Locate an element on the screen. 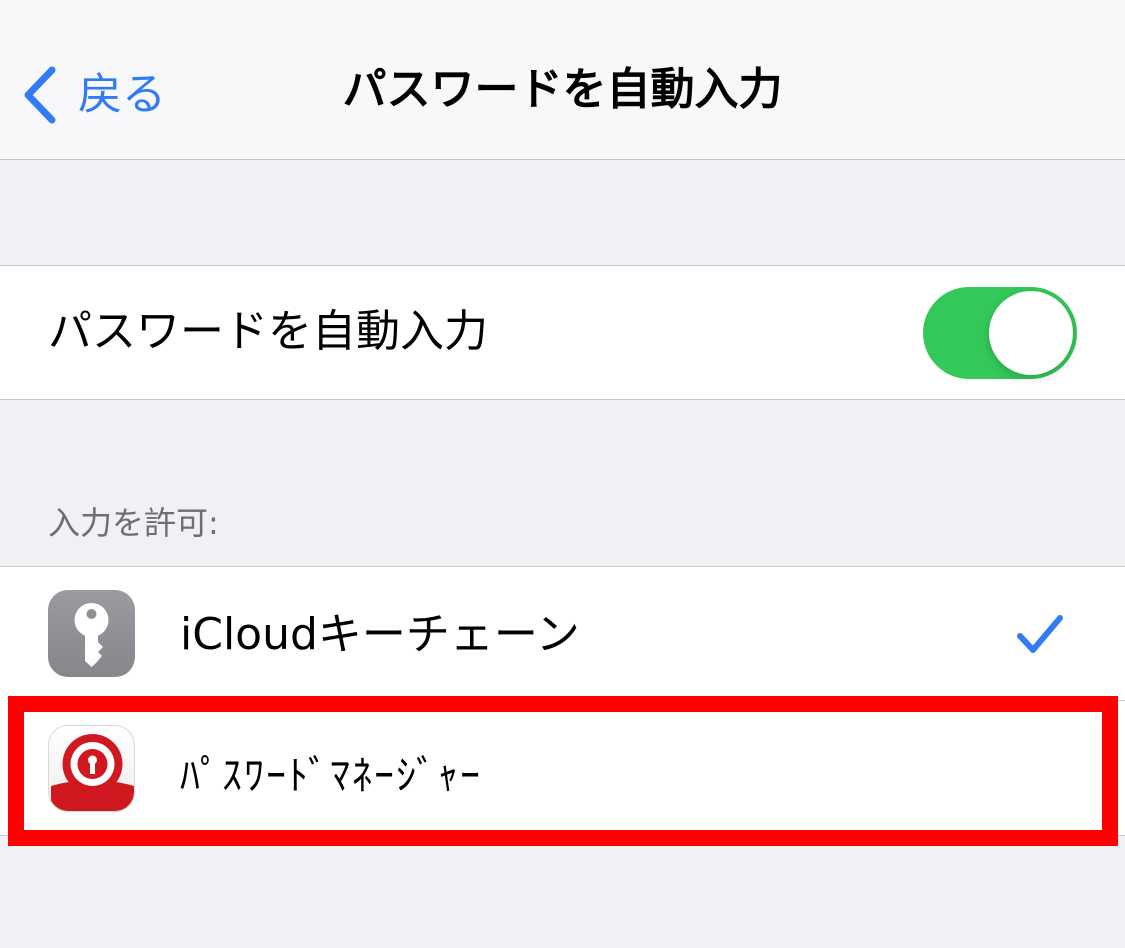  autofill-label: パスワードを自動入力 is located at coordinates (268, 331).